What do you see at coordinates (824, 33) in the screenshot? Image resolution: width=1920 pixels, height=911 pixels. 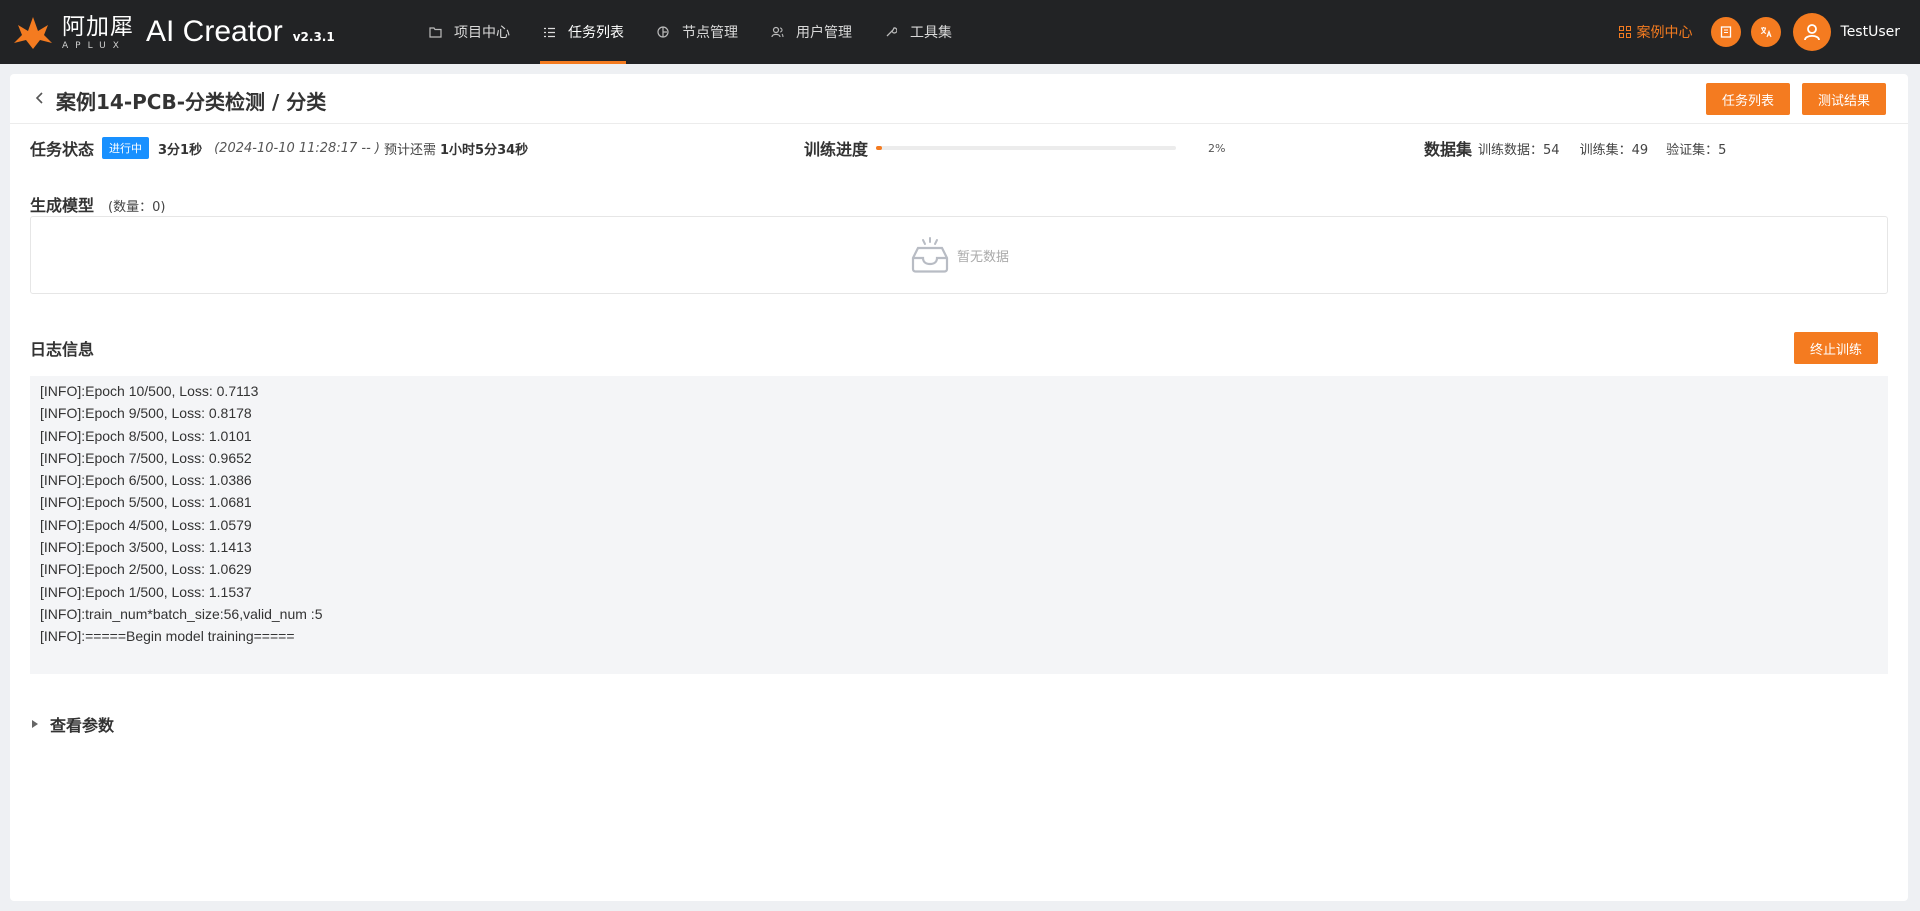 I see `nav-label: 用户管理` at bounding box center [824, 33].